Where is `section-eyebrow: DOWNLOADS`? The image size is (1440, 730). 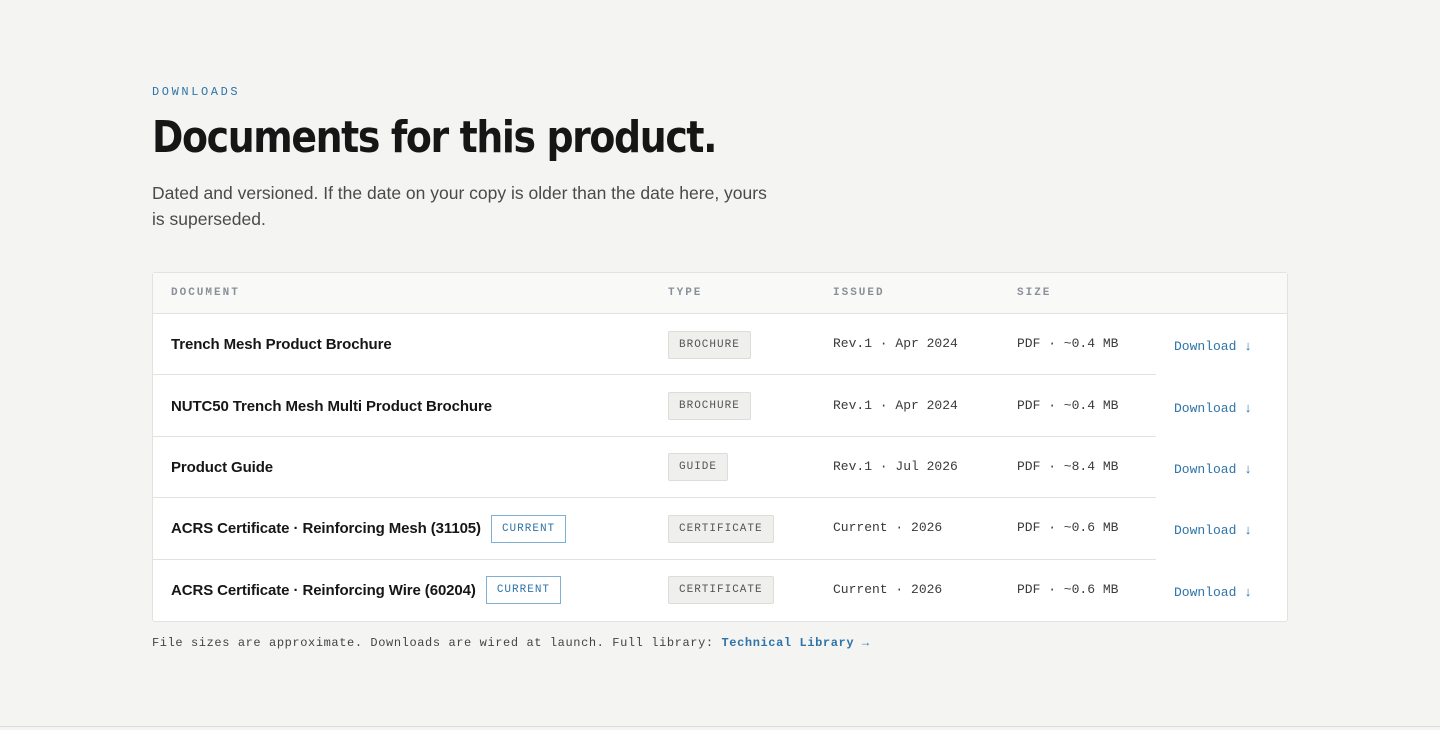
section-eyebrow: DOWNLOADS is located at coordinates (196, 92).